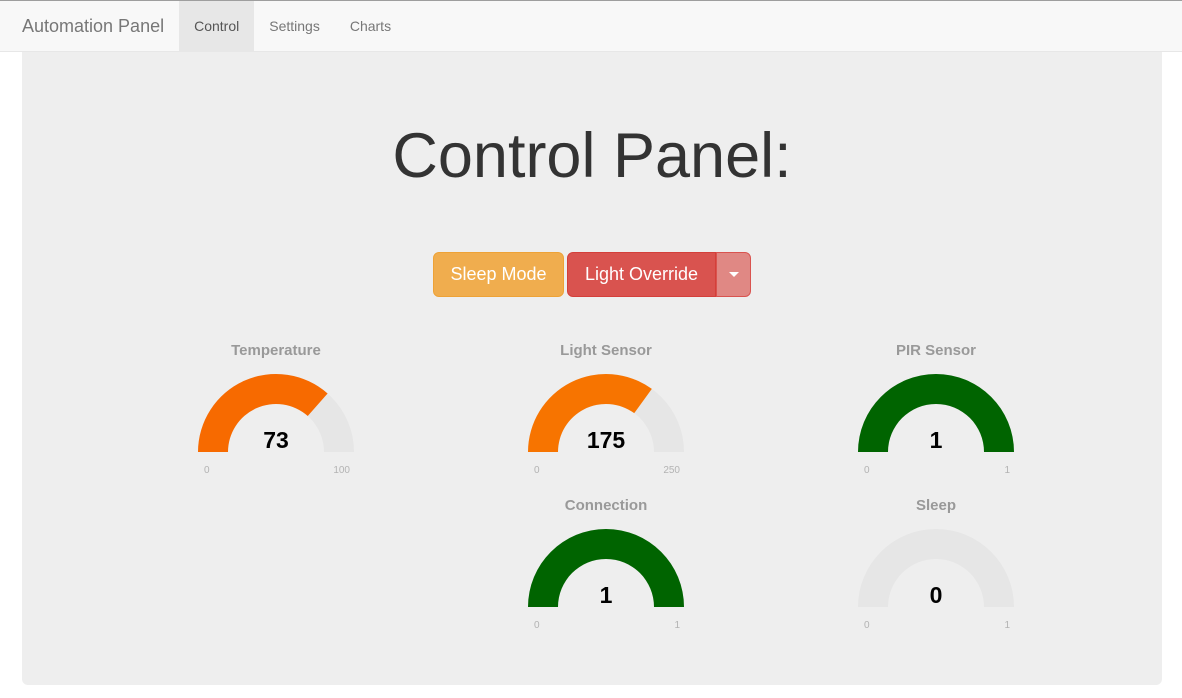  I want to click on gauge-connection: Connection 1 0 1, so click(606, 567).